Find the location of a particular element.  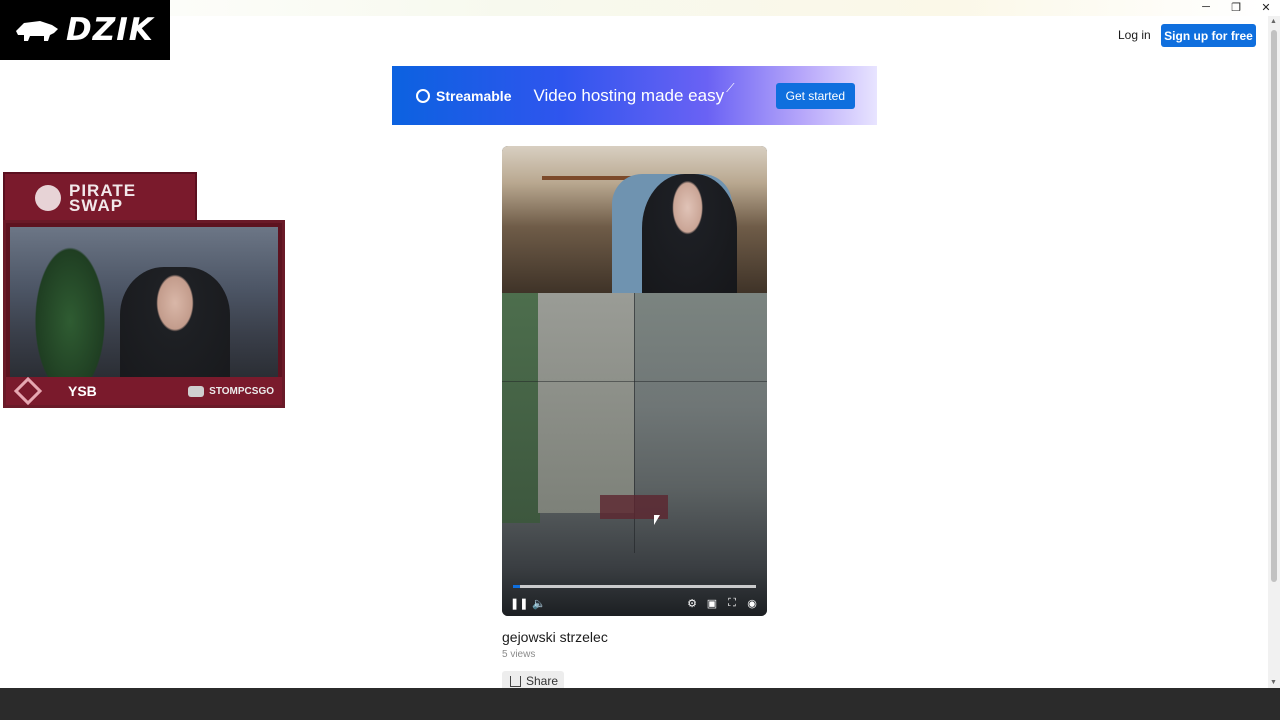

webcam-image is located at coordinates (144, 303).